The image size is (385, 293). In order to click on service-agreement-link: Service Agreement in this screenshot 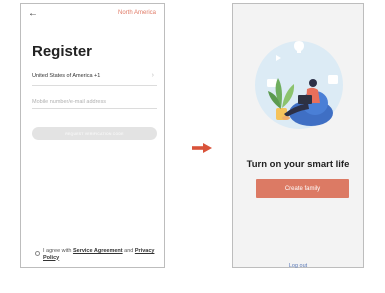, I will do `click(98, 251)`.